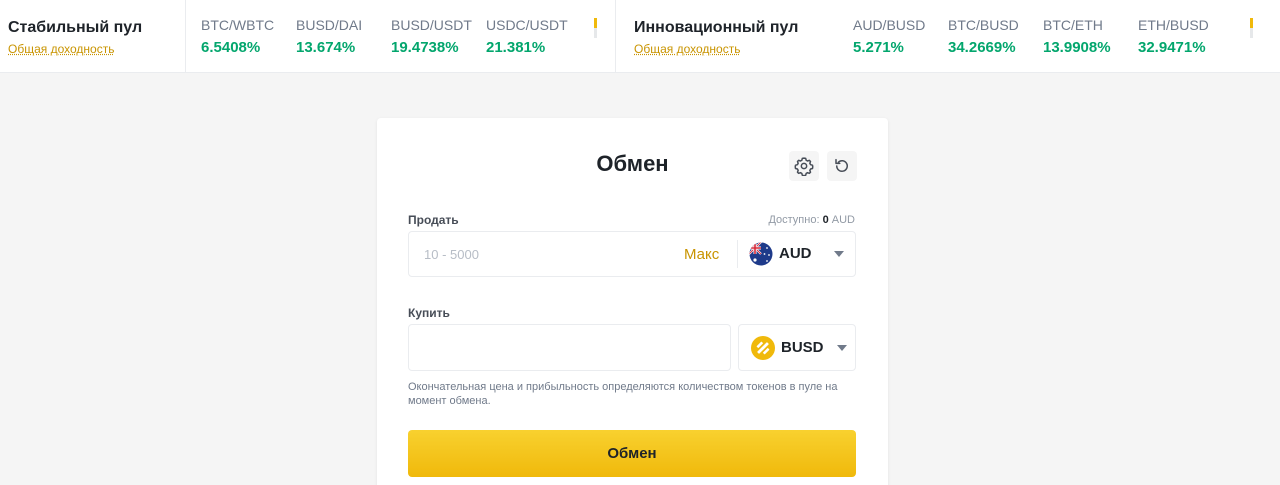  Describe the element at coordinates (527, 25) in the screenshot. I see `pair-name: USDC/USDT` at that location.